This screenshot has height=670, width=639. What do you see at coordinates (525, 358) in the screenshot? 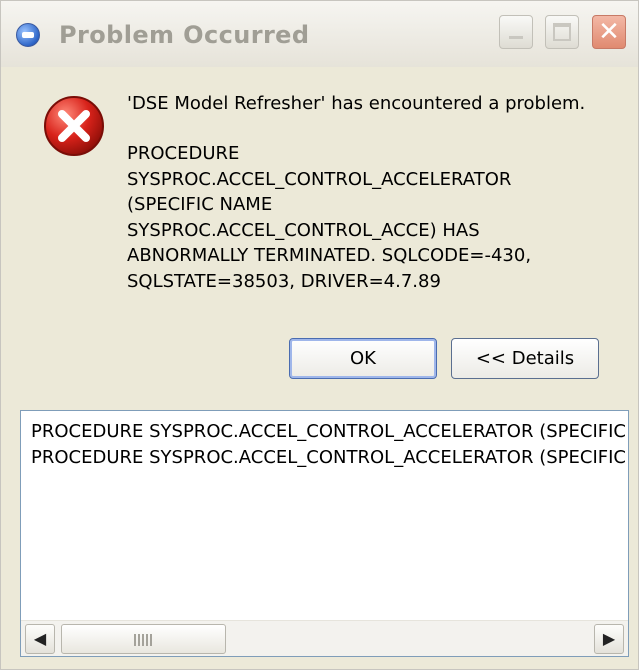
I see `details-toggle-button: << Details` at bounding box center [525, 358].